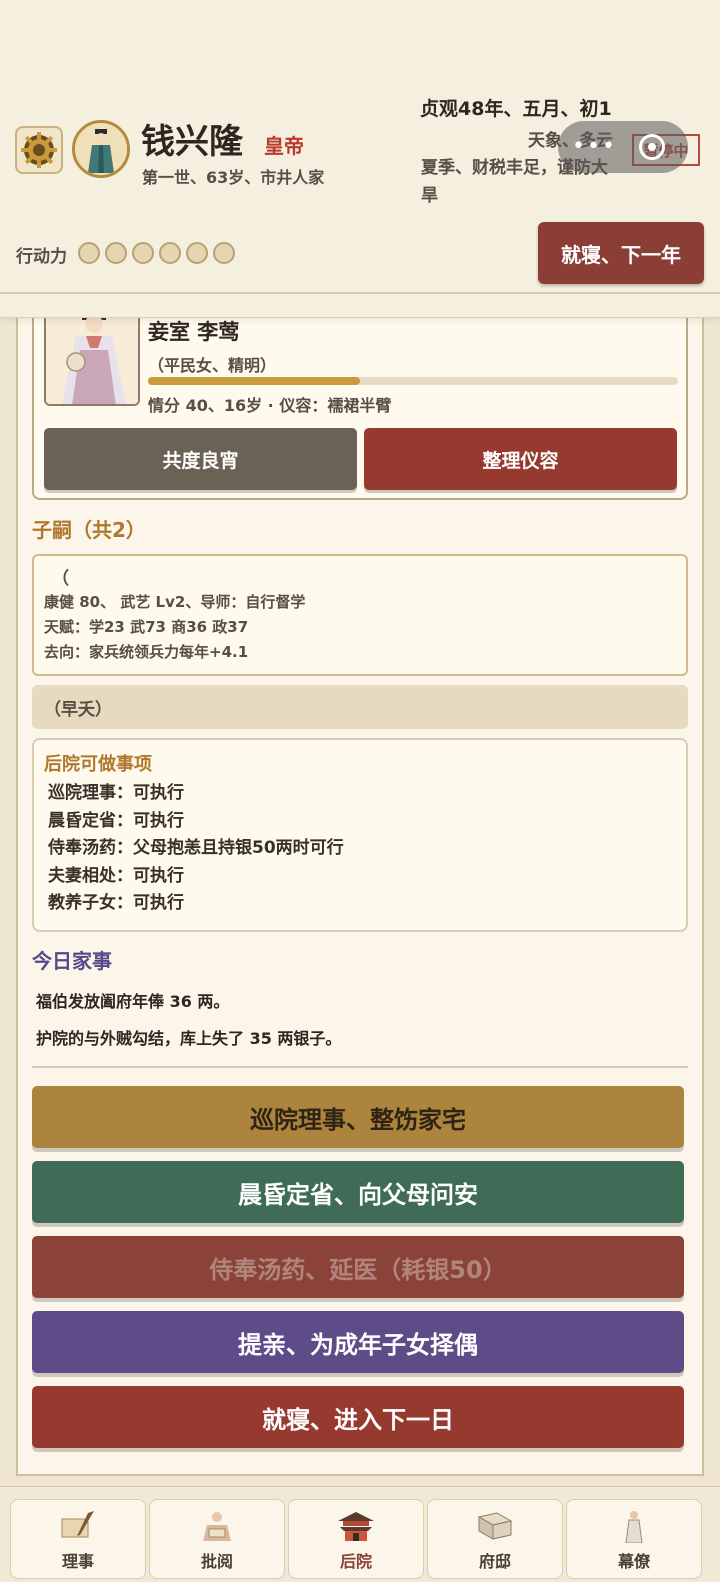  I want to click on heir-talents: 天赋：学23 武73 商36 政37, so click(146, 627).